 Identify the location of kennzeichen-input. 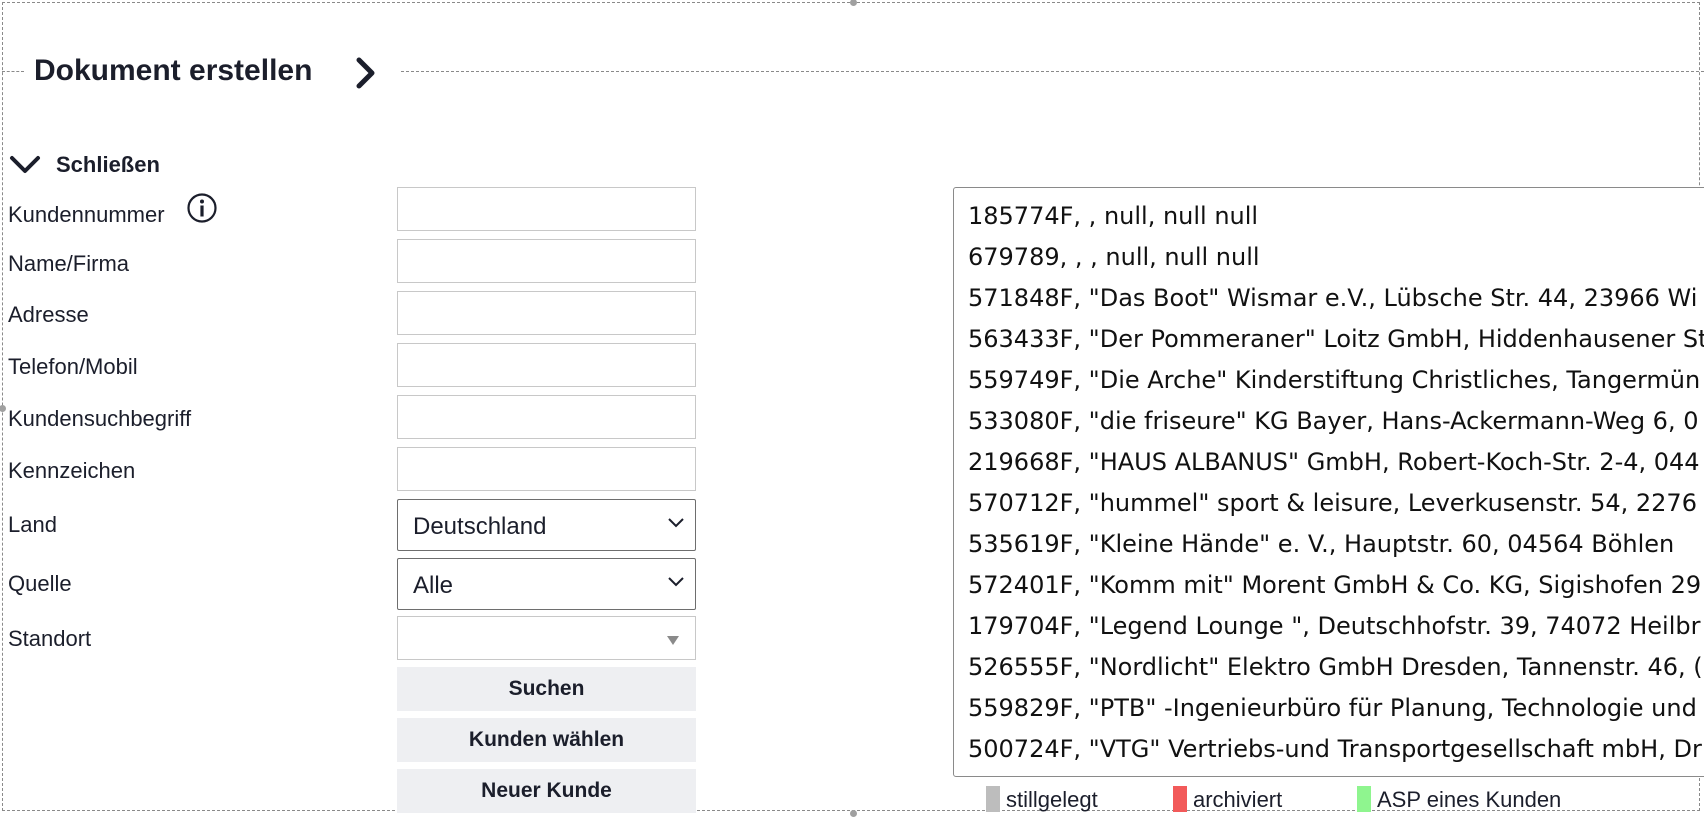
(546, 469).